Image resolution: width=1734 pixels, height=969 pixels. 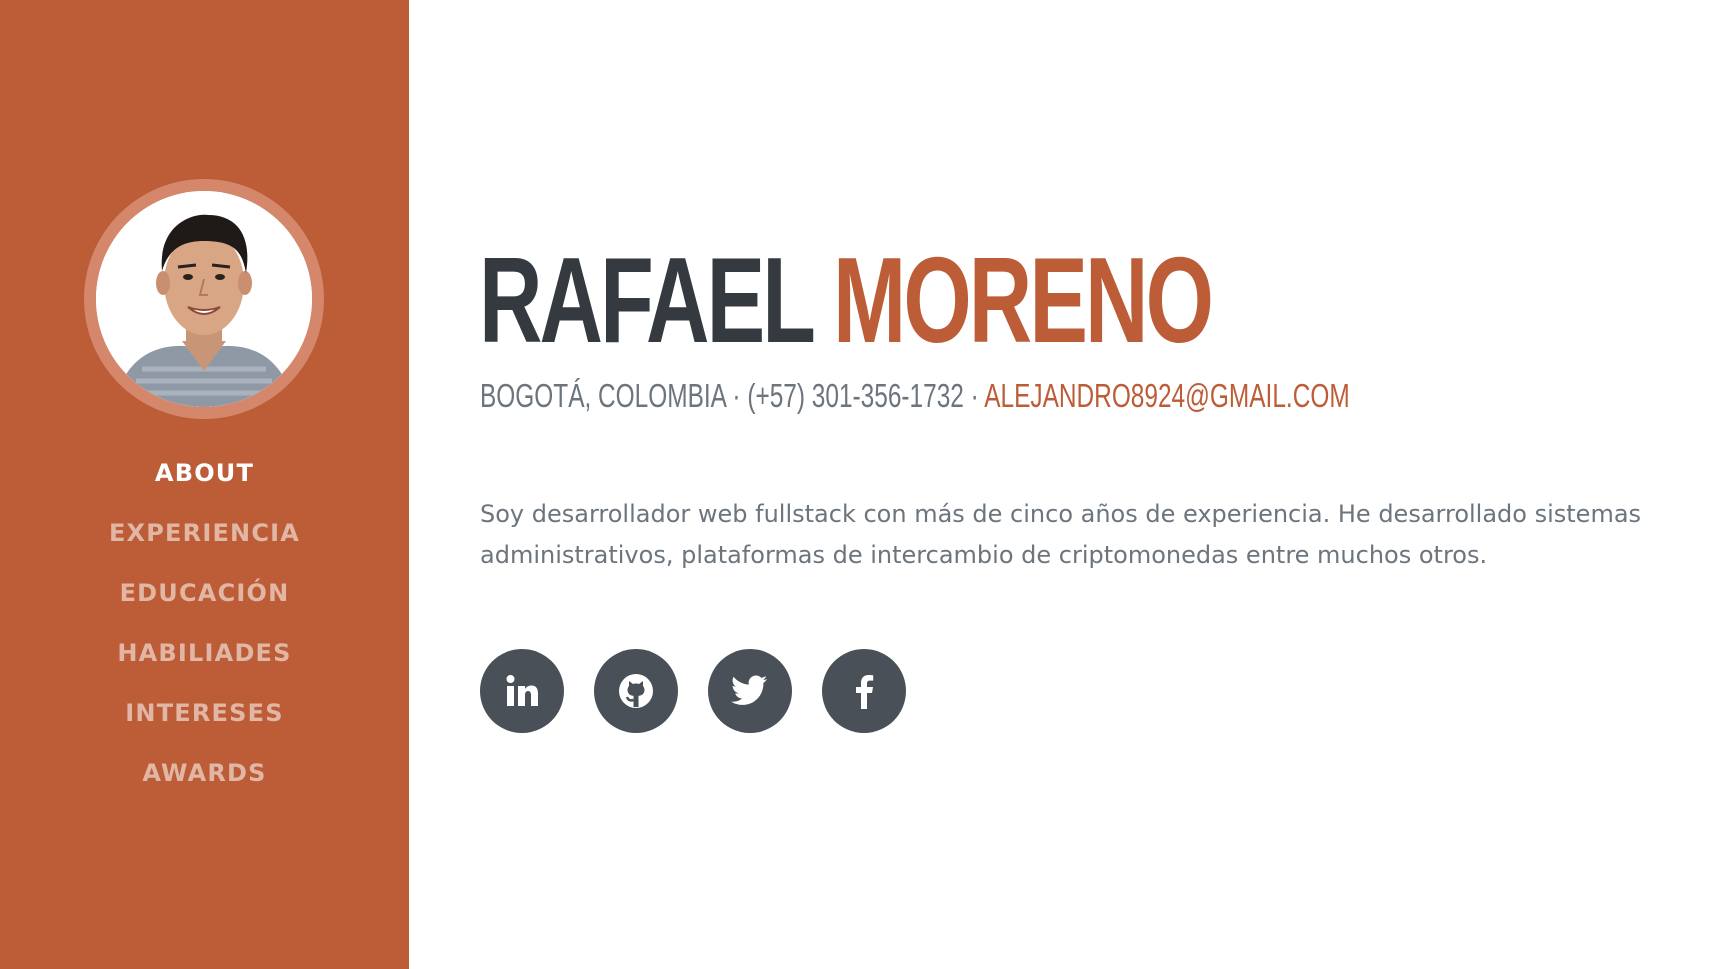 I want to click on nav-item-habiliades: HABILIADES, so click(x=204, y=660).